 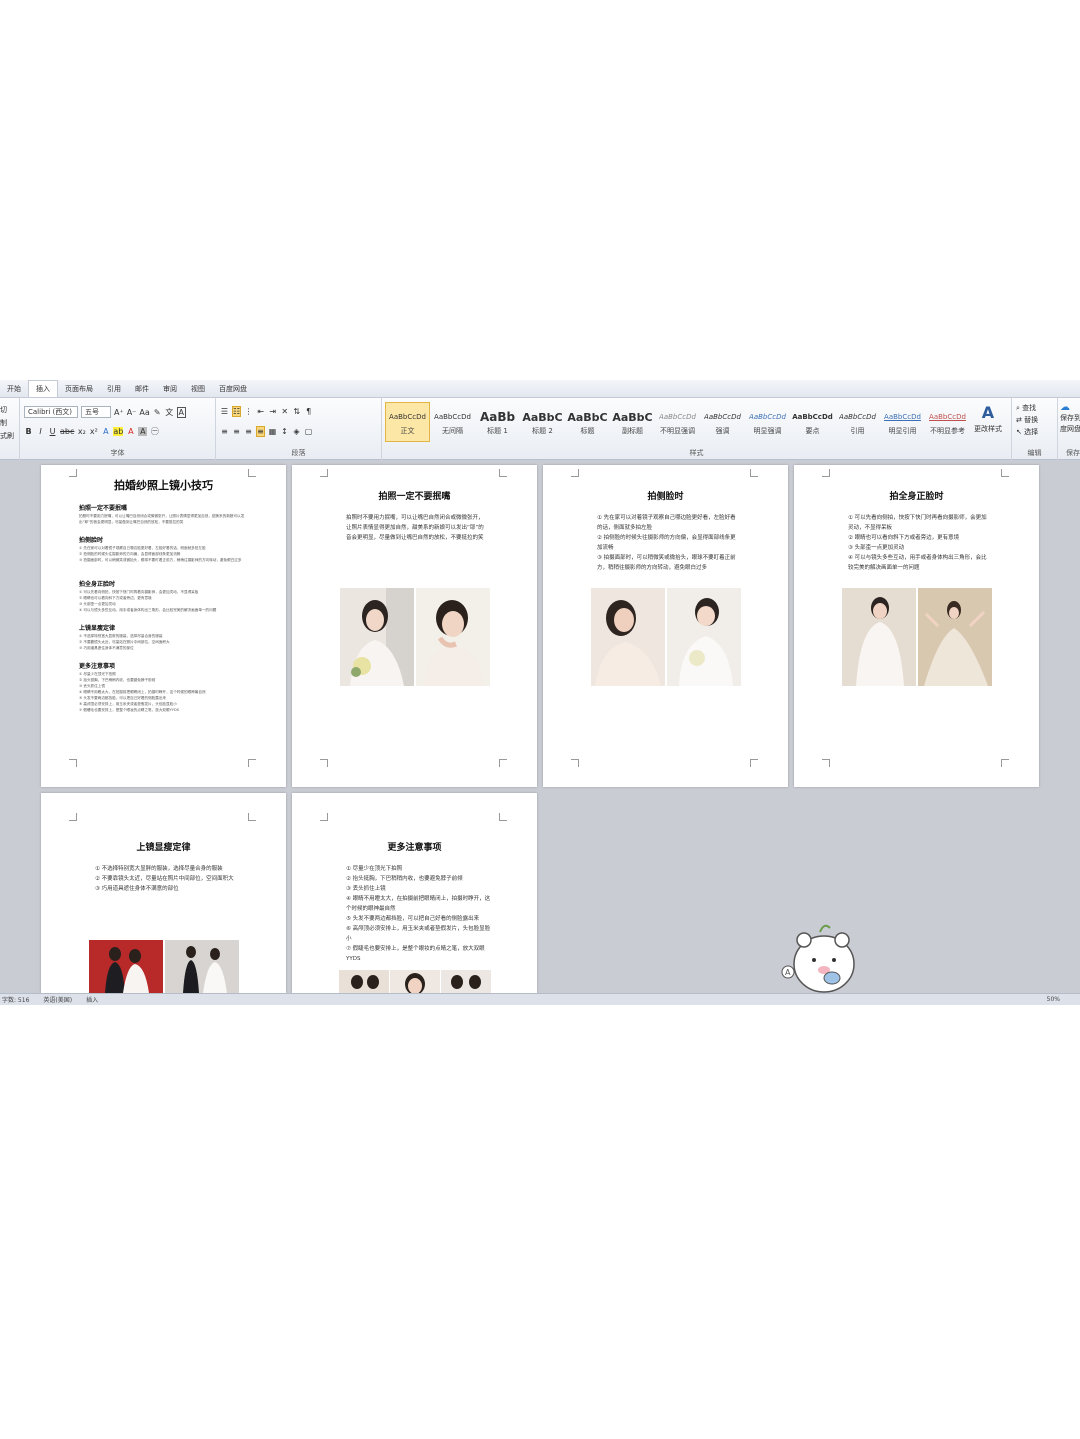 What do you see at coordinates (14, 389) in the screenshot?
I see `tab-home: 开始` at bounding box center [14, 389].